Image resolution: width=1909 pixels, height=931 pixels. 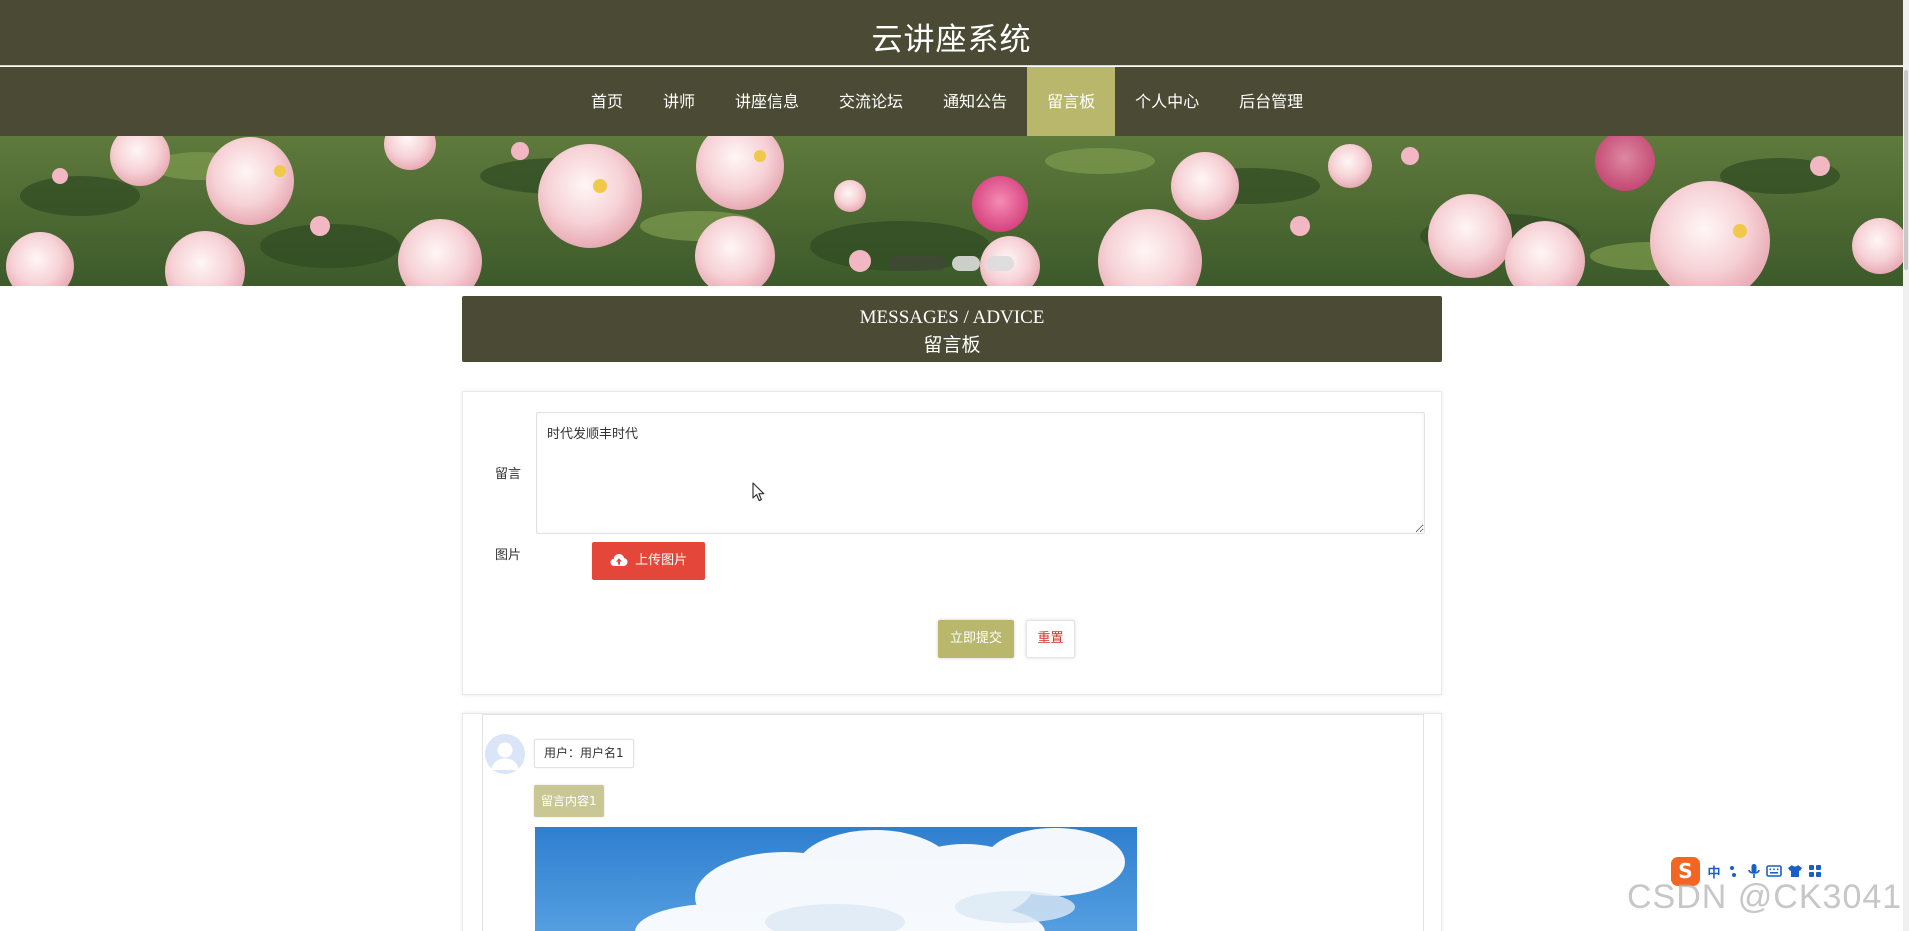 I want to click on punctuation-icon, so click(x=1735, y=871).